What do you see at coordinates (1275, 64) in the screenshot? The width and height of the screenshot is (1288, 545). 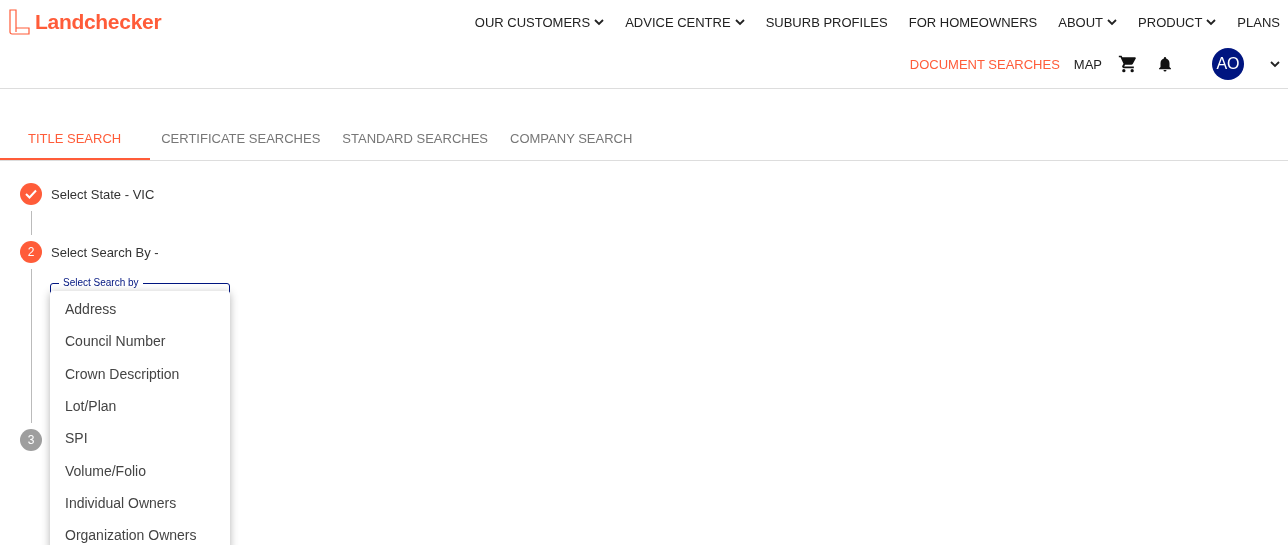 I see `chevron-down-icon` at bounding box center [1275, 64].